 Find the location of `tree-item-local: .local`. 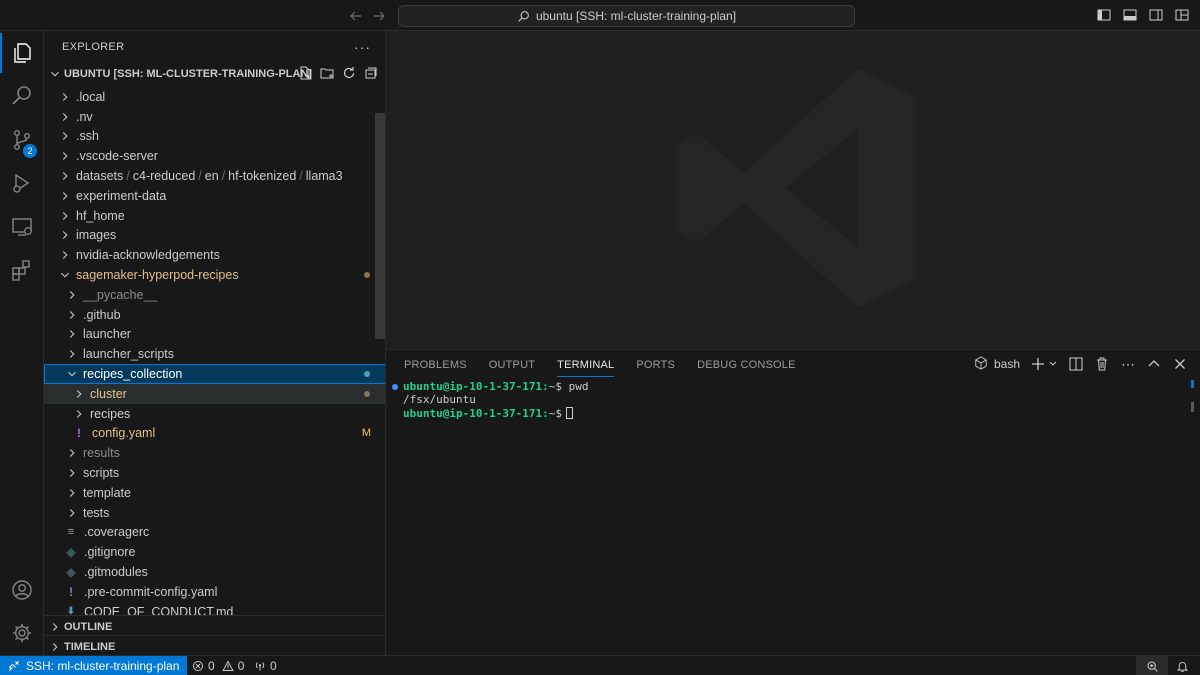

tree-item-local: .local is located at coordinates (214, 97).